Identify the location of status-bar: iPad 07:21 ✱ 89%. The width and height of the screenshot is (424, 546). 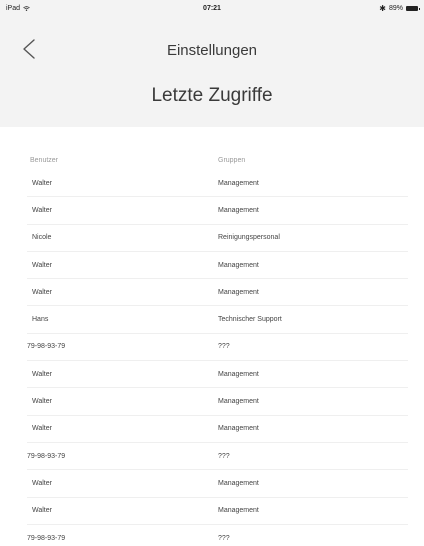
(212, 9).